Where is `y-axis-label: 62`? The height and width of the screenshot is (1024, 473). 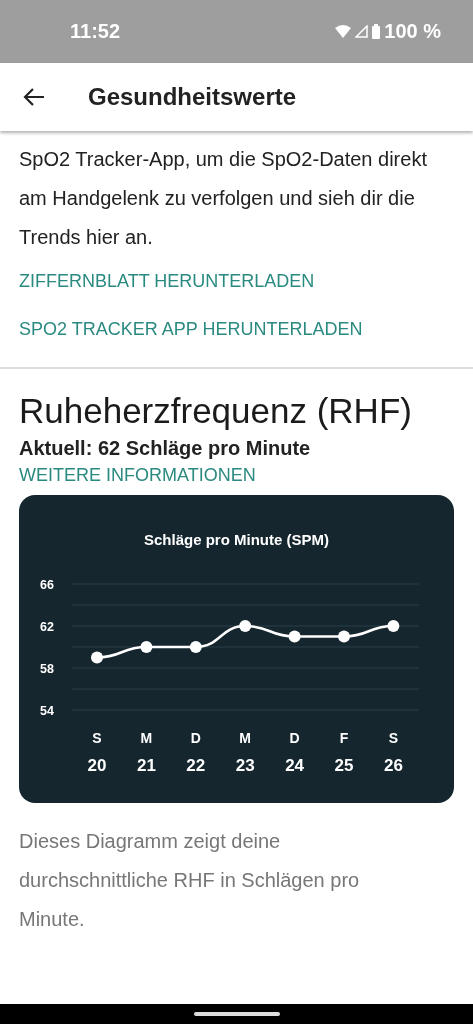
y-axis-label: 62 is located at coordinates (47, 627).